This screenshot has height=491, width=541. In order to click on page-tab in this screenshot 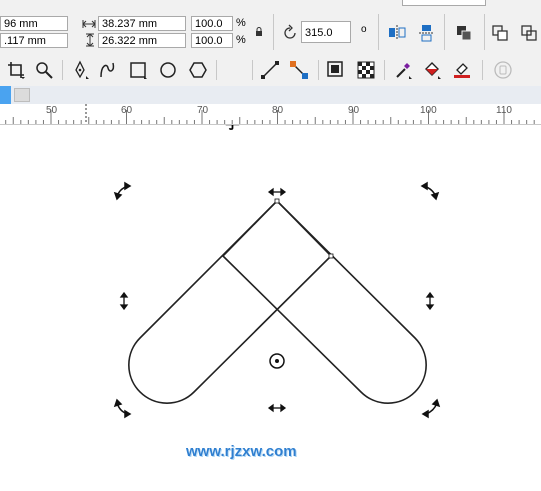, I will do `click(22, 95)`.